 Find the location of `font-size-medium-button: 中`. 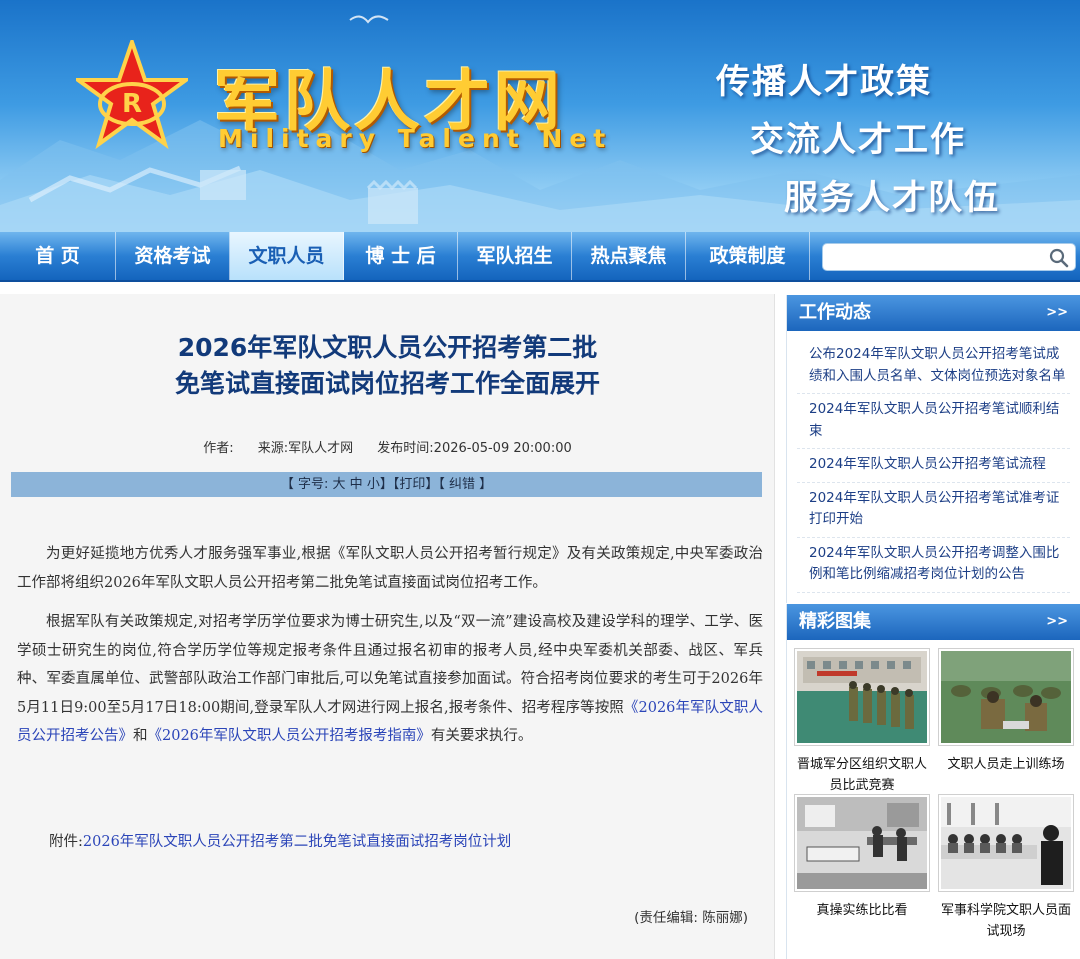

font-size-medium-button: 中 is located at coordinates (356, 484).